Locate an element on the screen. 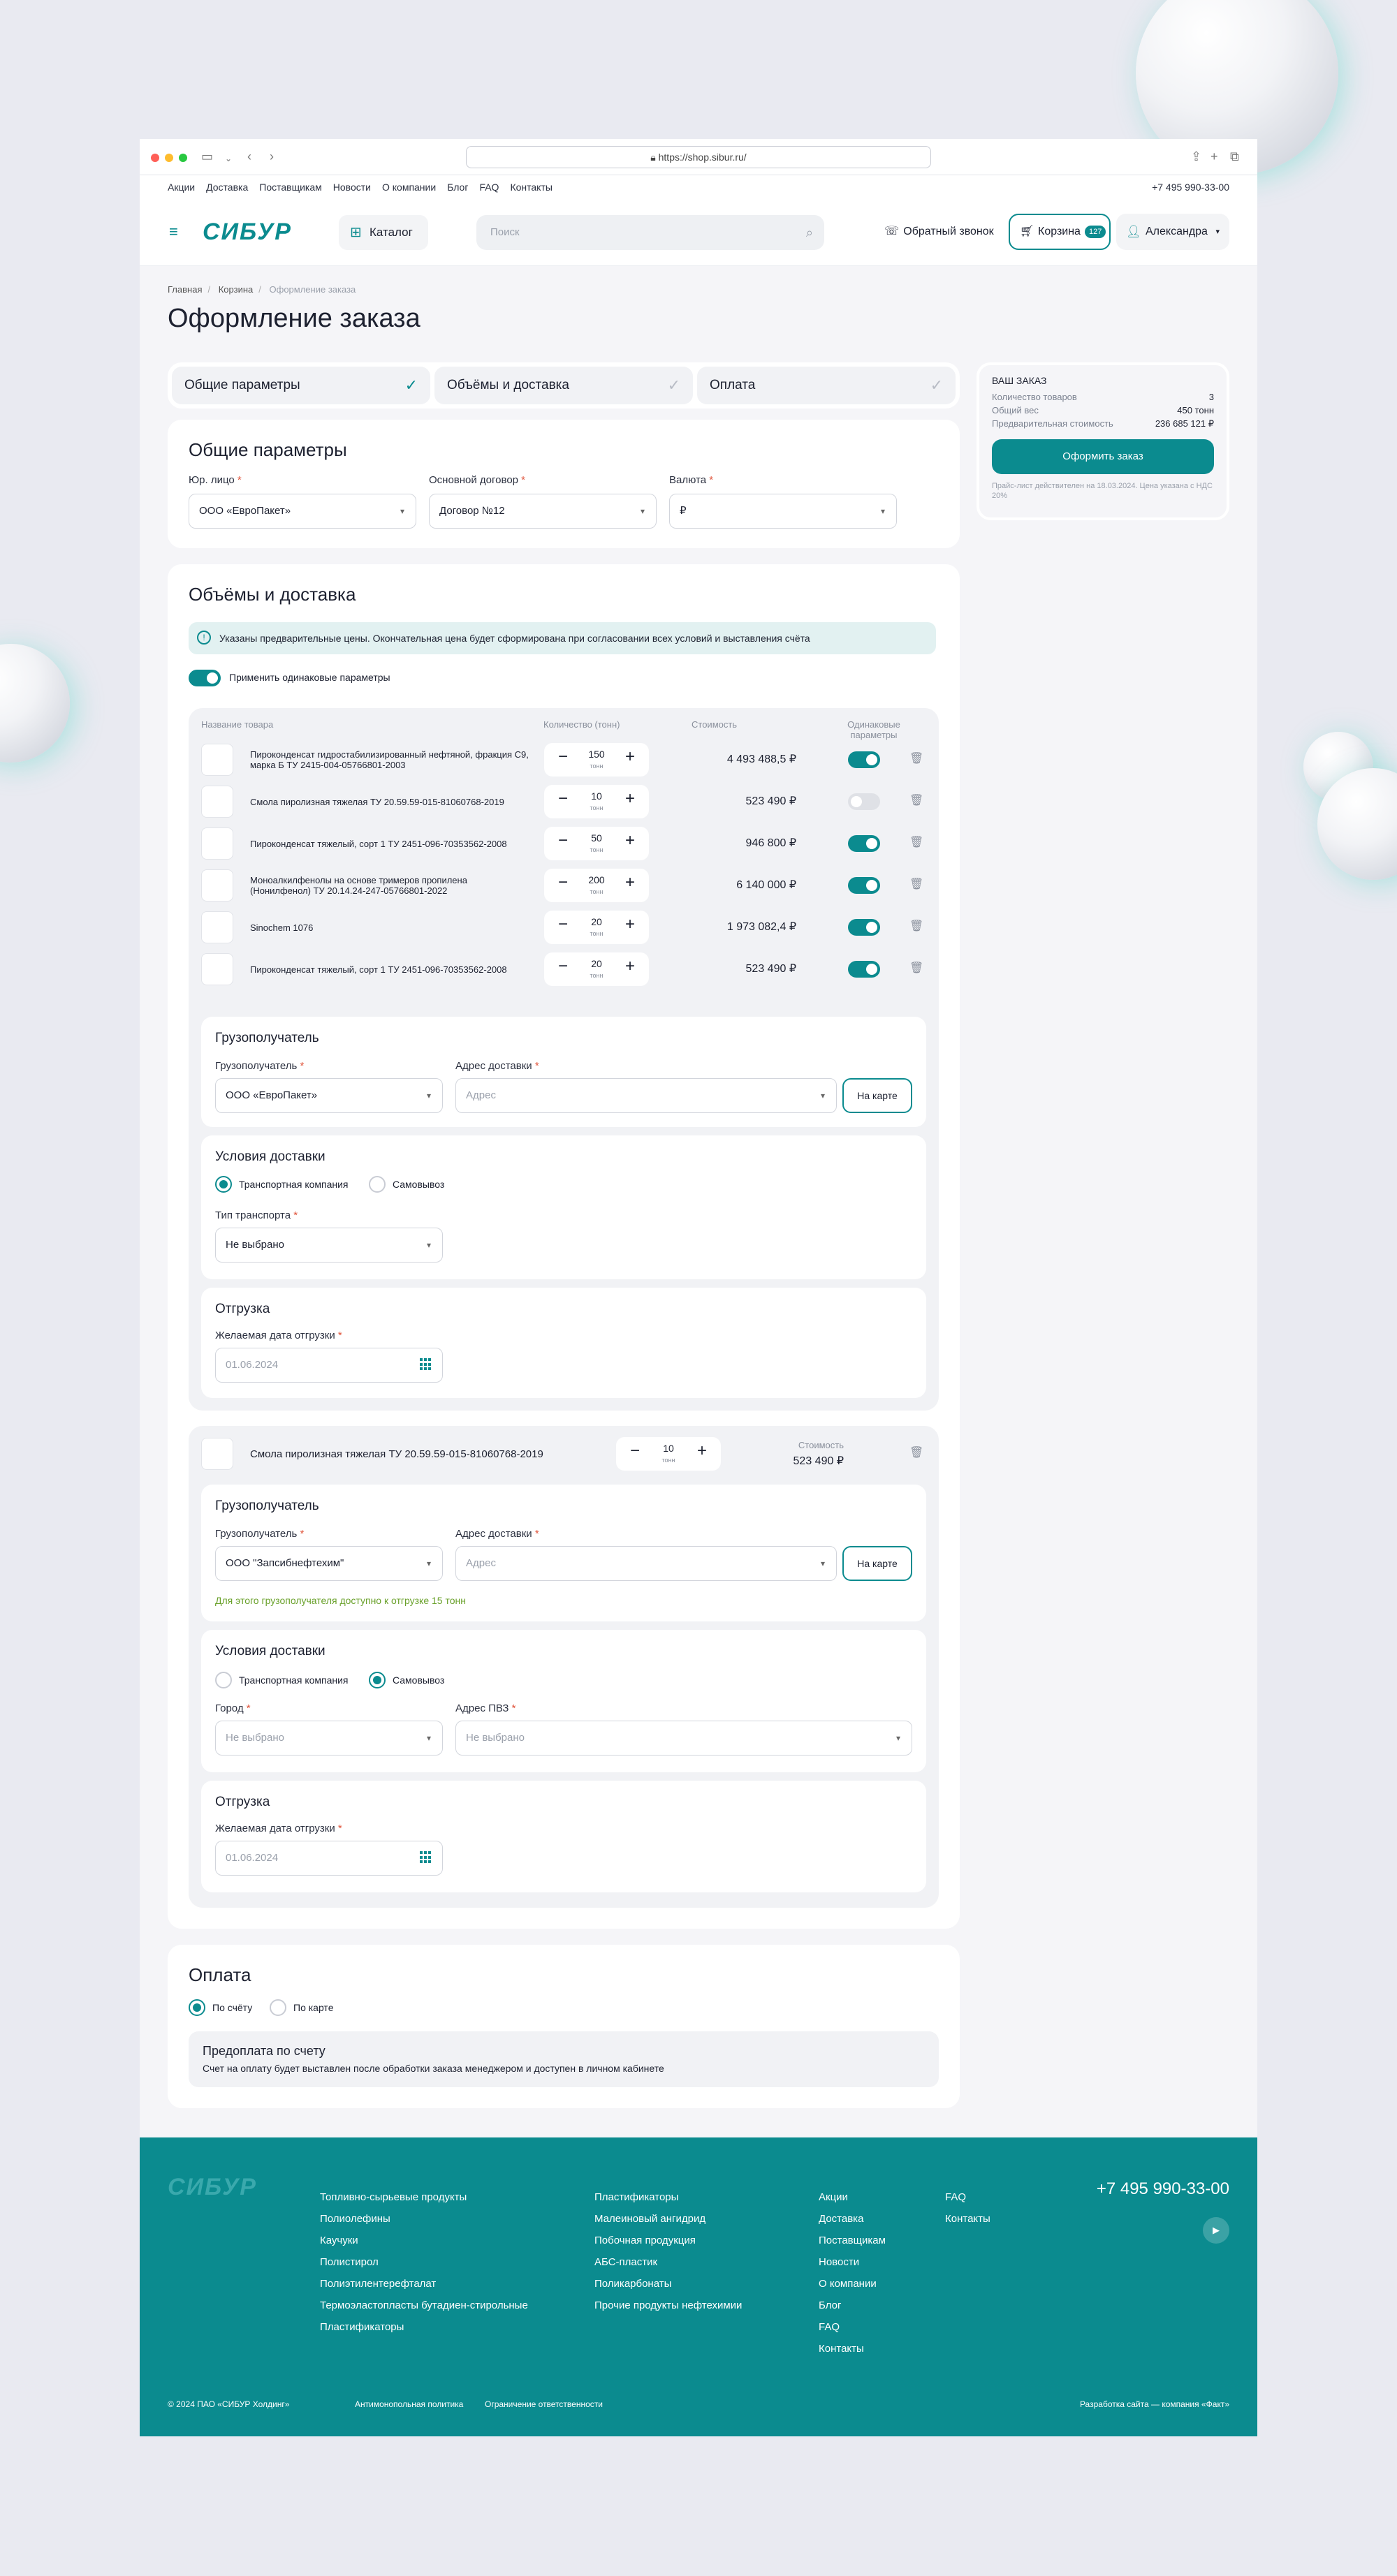  topnav-link: FAQ is located at coordinates (489, 187).